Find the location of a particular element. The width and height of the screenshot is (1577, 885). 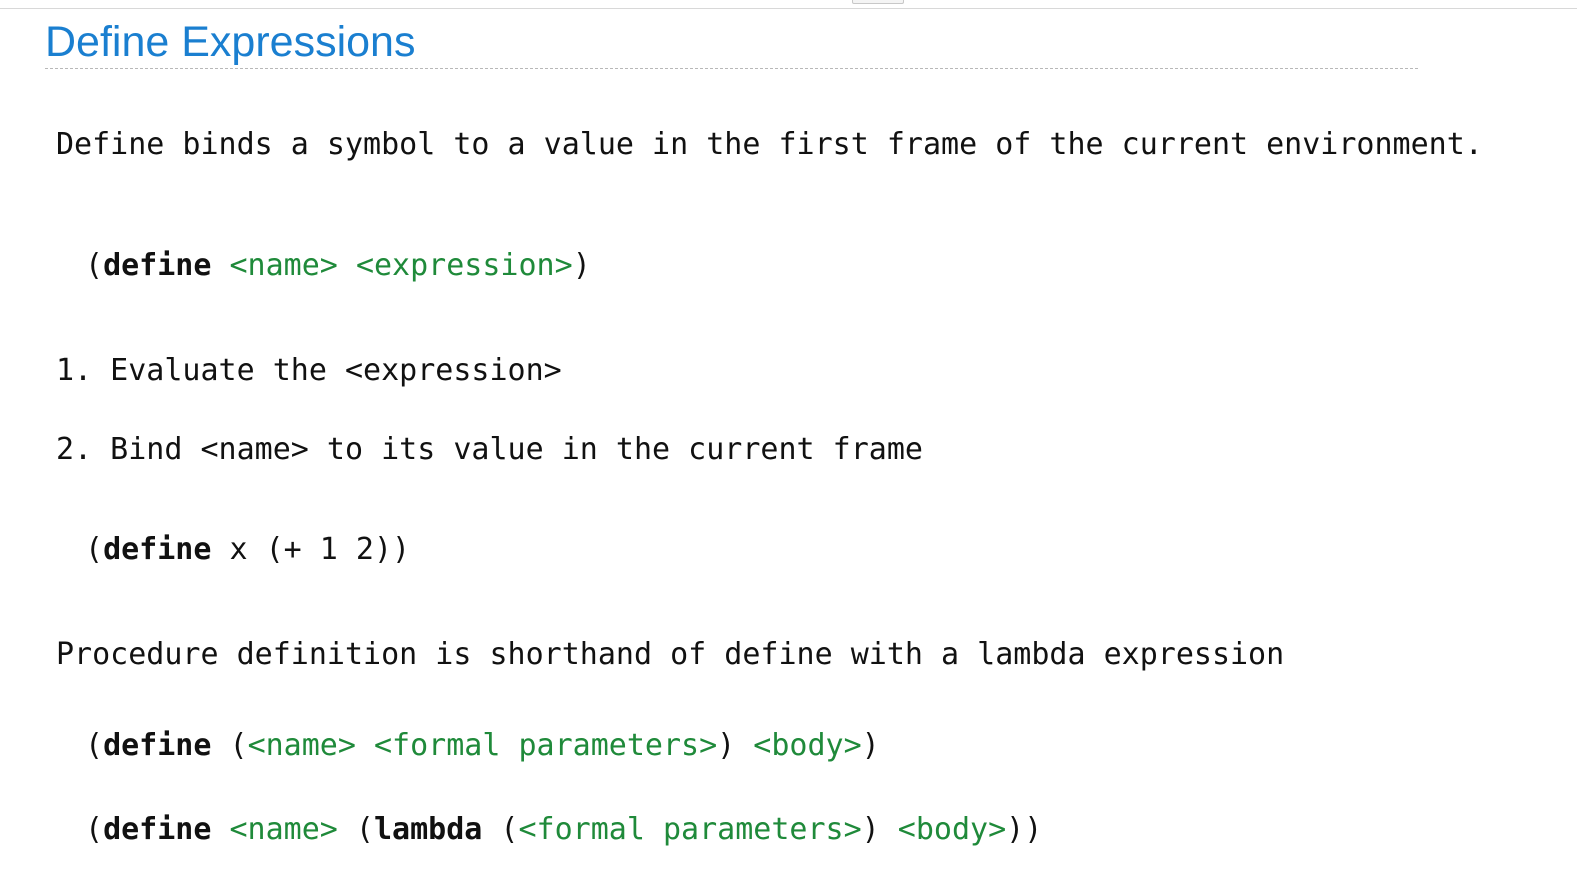

top-handle is located at coordinates (878, 2).